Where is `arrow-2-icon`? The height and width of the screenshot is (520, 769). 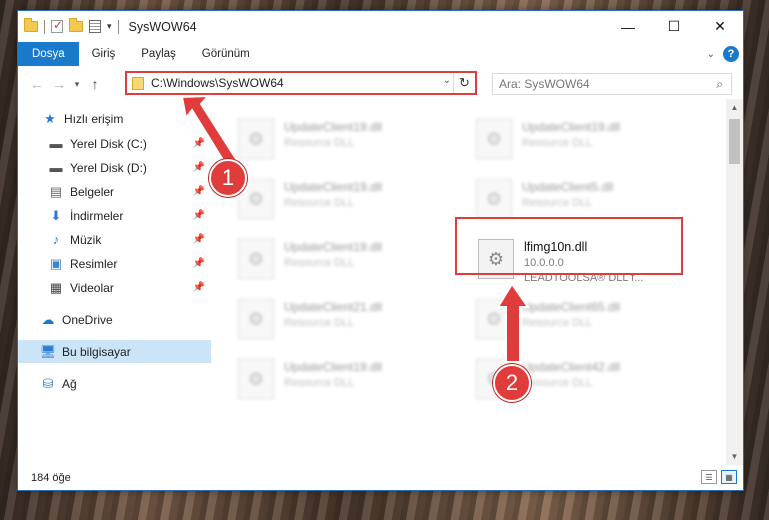
arrow-2-icon is located at coordinates (513, 322).